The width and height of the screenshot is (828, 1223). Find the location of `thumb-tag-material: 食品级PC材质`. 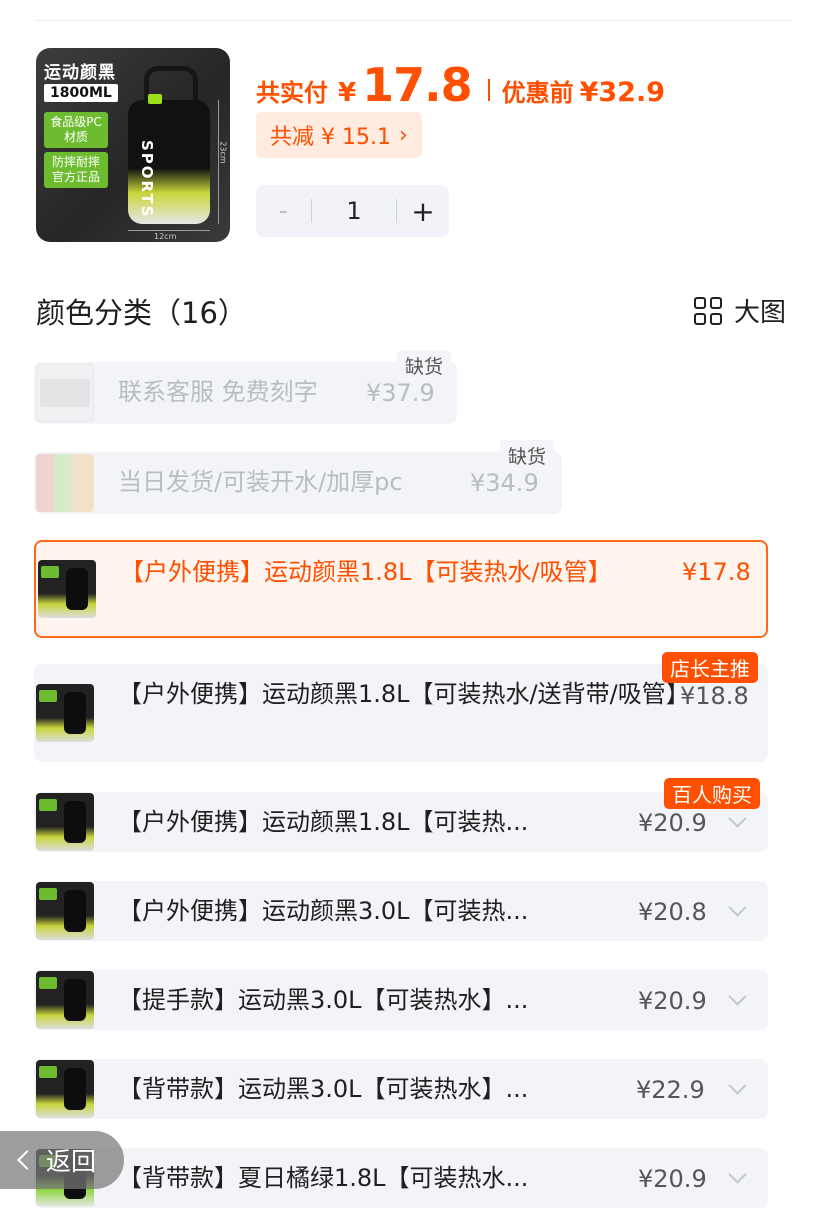

thumb-tag-material: 食品级PC材质 is located at coordinates (76, 130).